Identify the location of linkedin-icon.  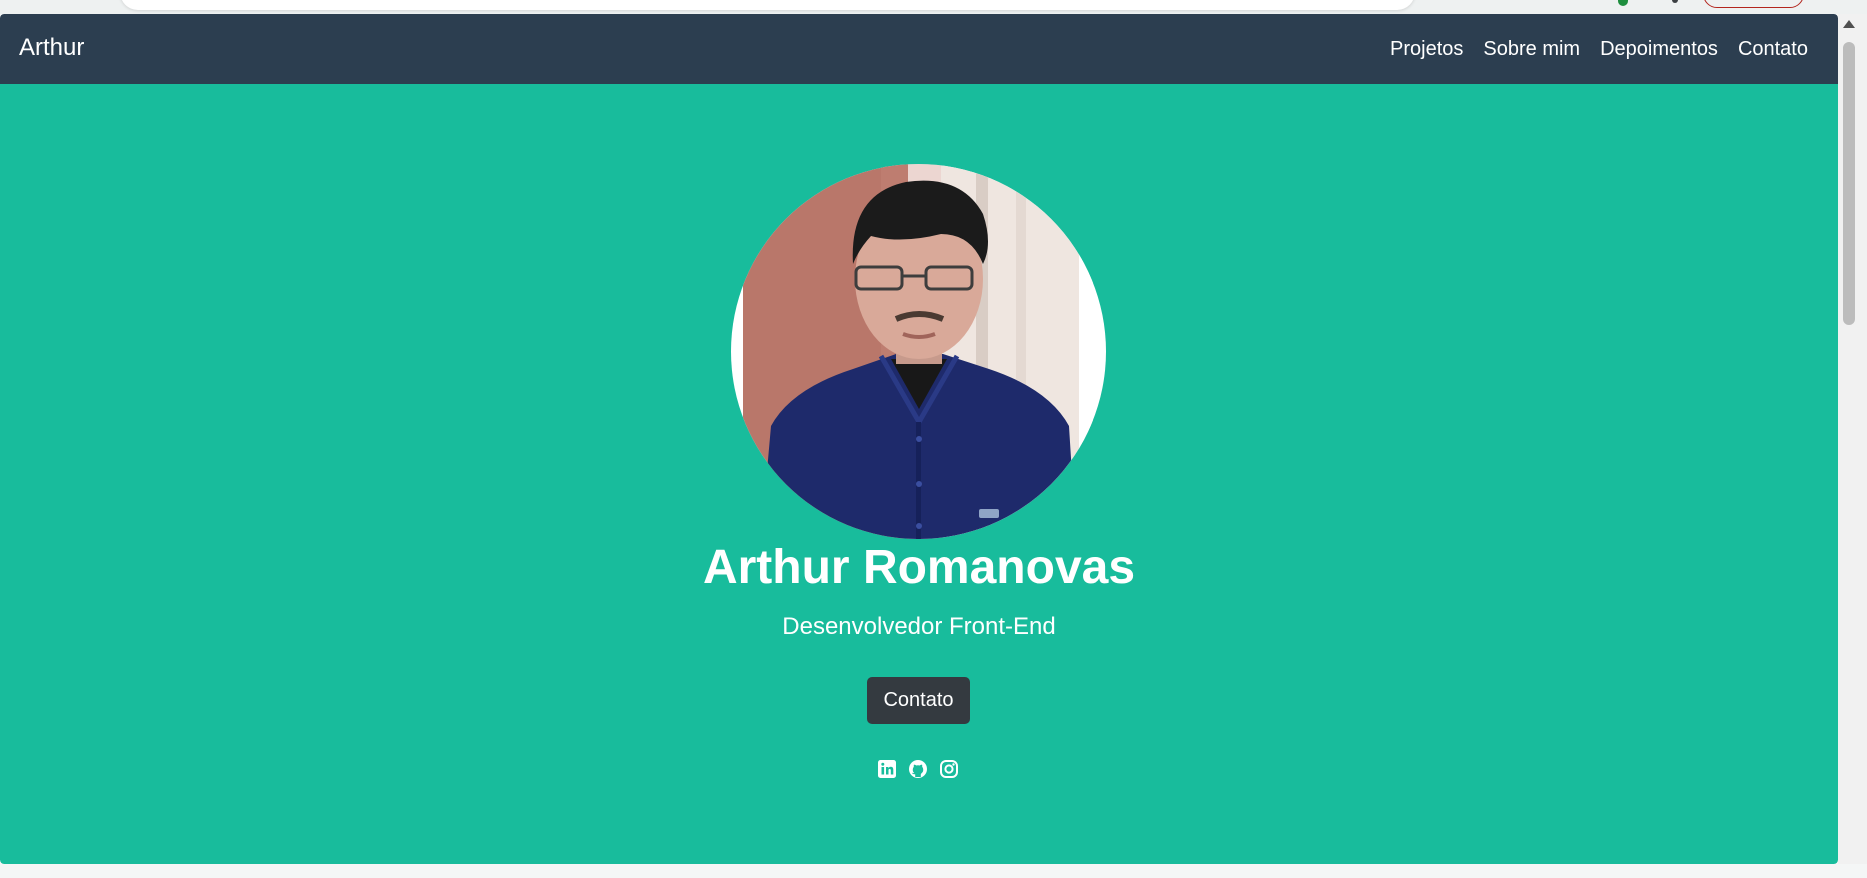
(887, 769).